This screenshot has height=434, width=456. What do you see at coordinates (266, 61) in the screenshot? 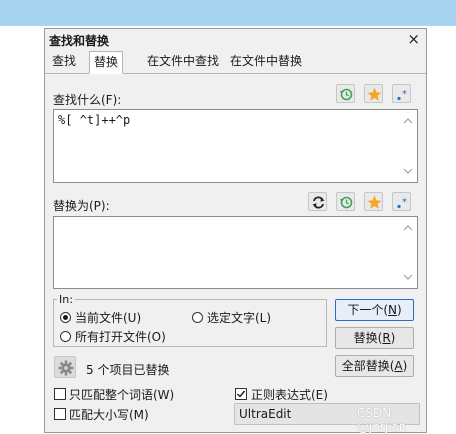
I see `tab-replace-in-files: 在文件中替换` at bounding box center [266, 61].